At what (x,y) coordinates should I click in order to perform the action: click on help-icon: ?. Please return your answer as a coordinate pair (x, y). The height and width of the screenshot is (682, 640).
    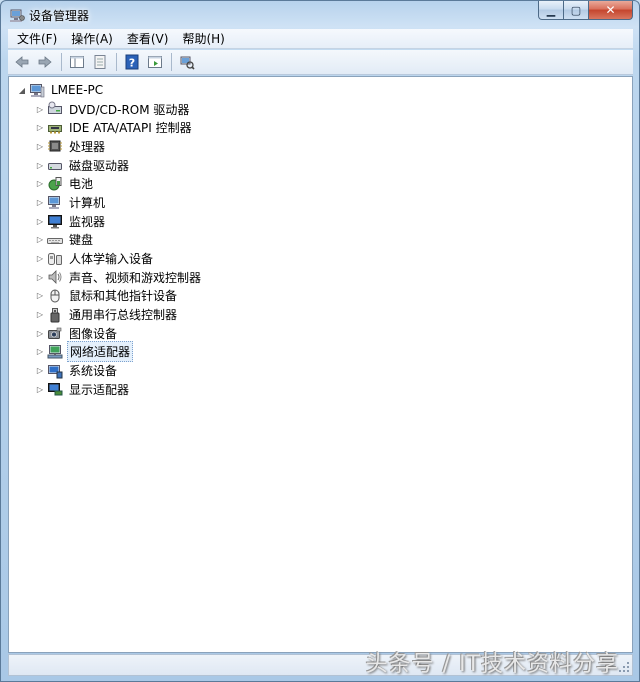
    Looking at the image, I should click on (132, 62).